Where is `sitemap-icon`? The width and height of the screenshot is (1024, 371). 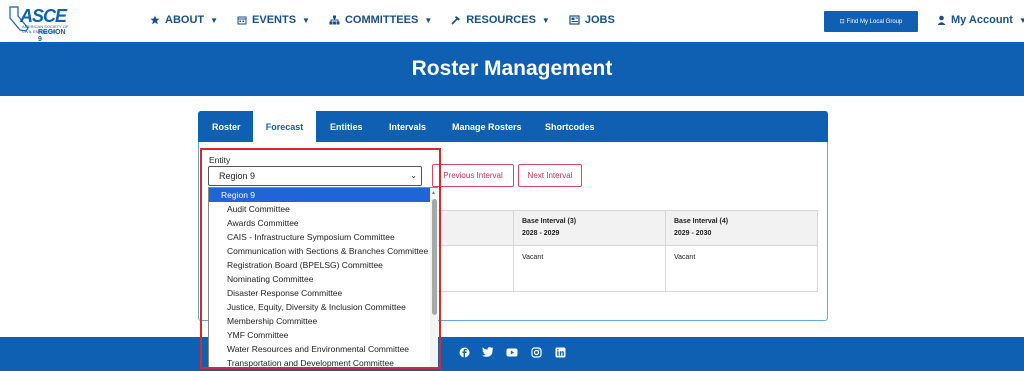 sitemap-icon is located at coordinates (334, 20).